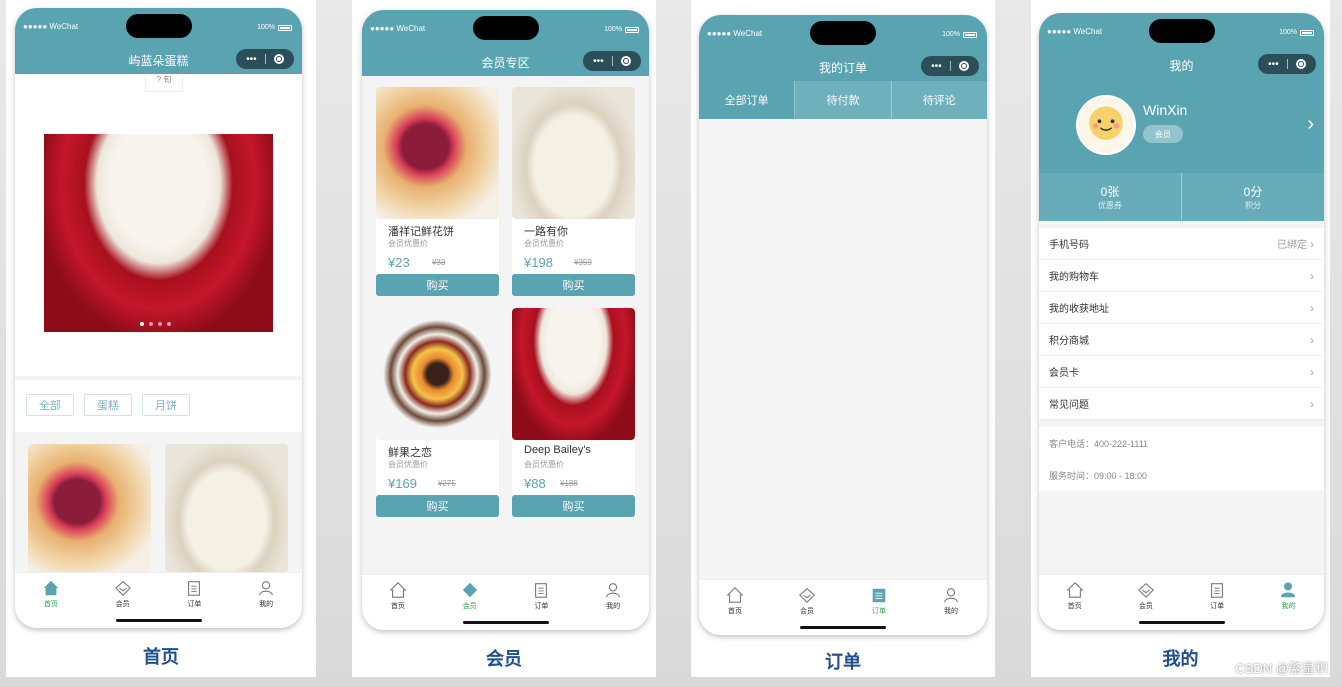 The image size is (1342, 687). I want to click on product-card: Deep Bailey's 会员优惠价 ¥88 ¥188, so click(573, 403).